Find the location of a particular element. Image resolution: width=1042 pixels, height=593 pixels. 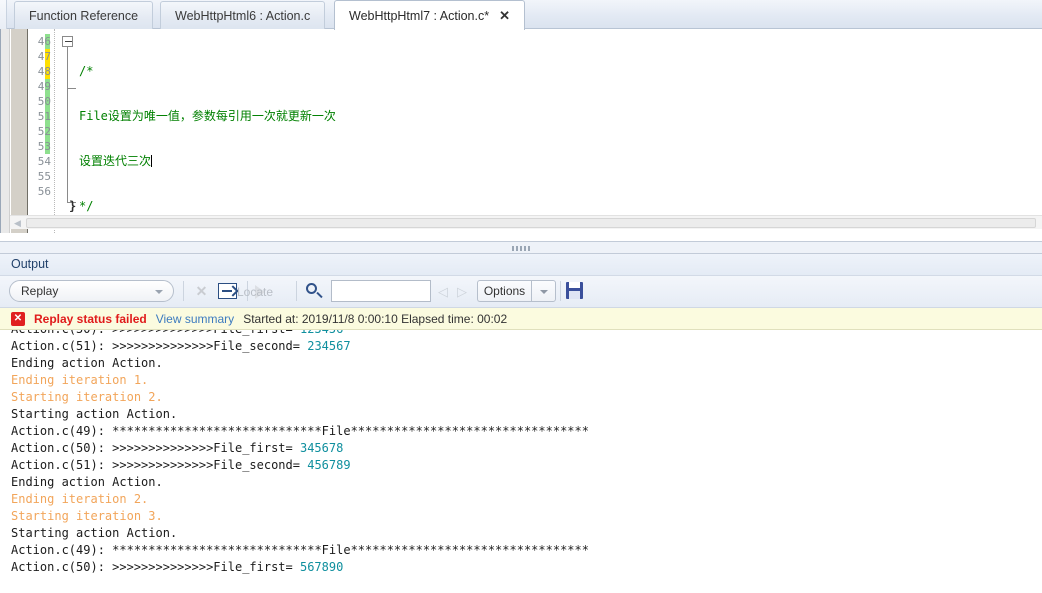

view-summary-link: View summary is located at coordinates (195, 319).